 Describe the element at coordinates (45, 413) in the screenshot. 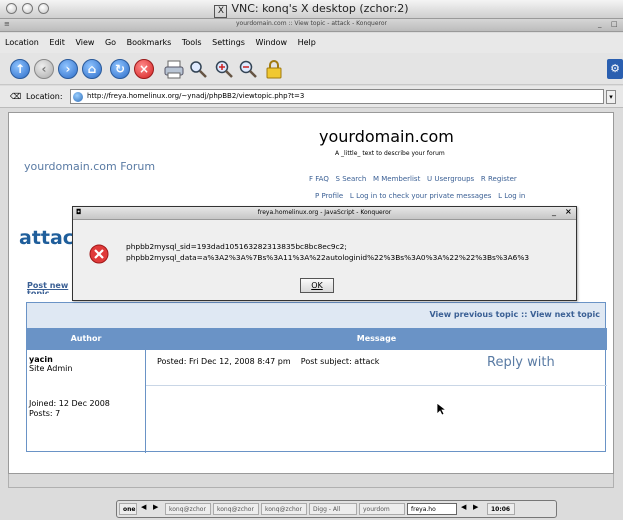

I see `author-posts: Posts: 7` at that location.